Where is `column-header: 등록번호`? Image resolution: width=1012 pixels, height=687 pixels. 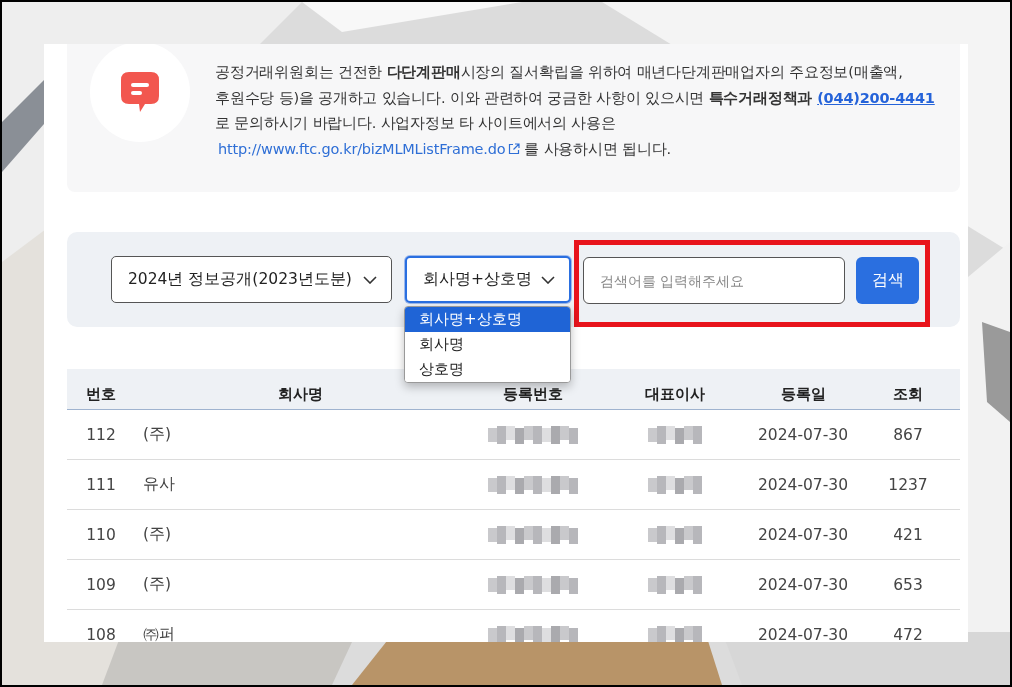
column-header: 등록번호 is located at coordinates (533, 395).